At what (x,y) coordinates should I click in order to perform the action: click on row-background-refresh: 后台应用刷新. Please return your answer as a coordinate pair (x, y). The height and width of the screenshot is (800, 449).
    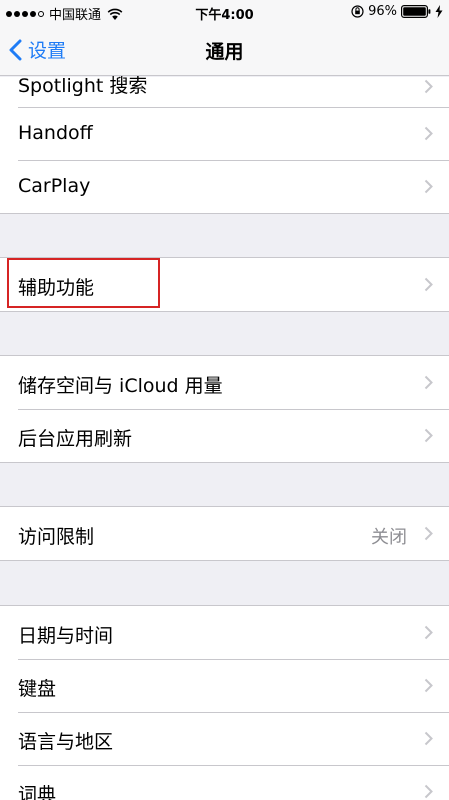
    Looking at the image, I should click on (224, 435).